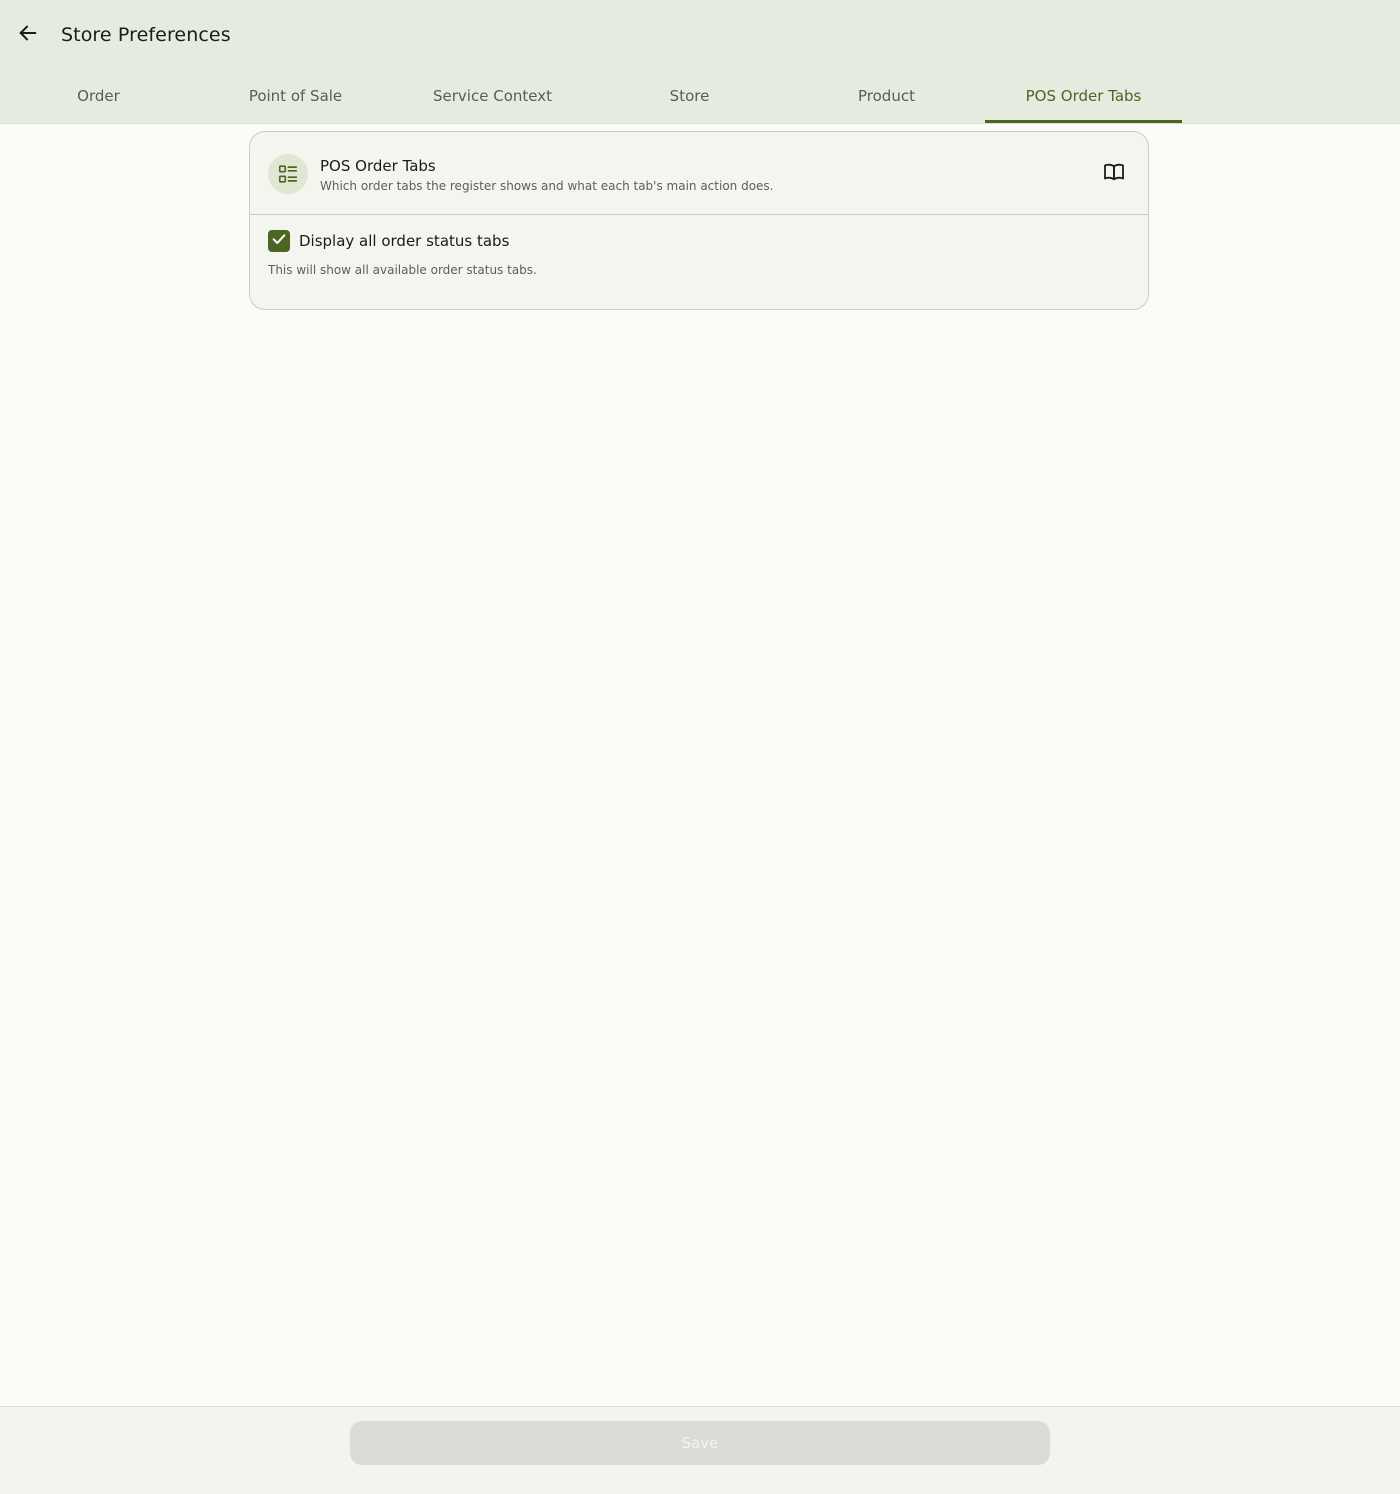 The height and width of the screenshot is (1494, 1400). I want to click on arrow-left-icon, so click(28, 35).